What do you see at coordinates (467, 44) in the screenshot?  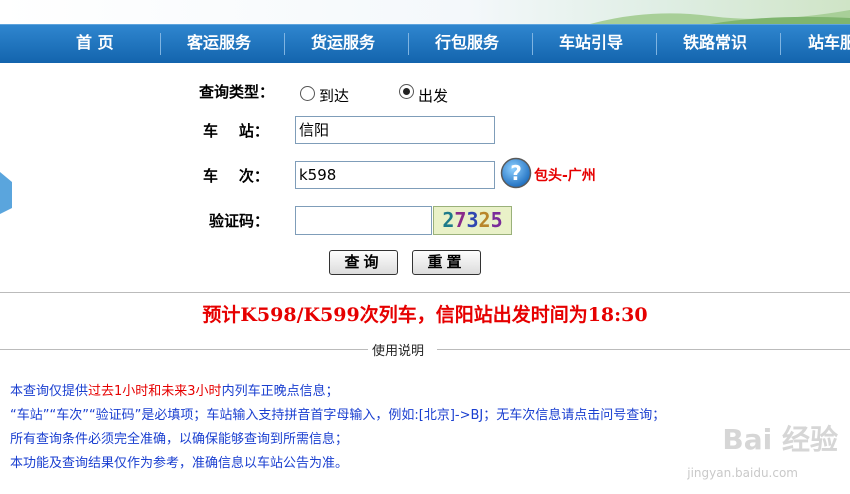 I see `nav-luggage-service: 行包服务` at bounding box center [467, 44].